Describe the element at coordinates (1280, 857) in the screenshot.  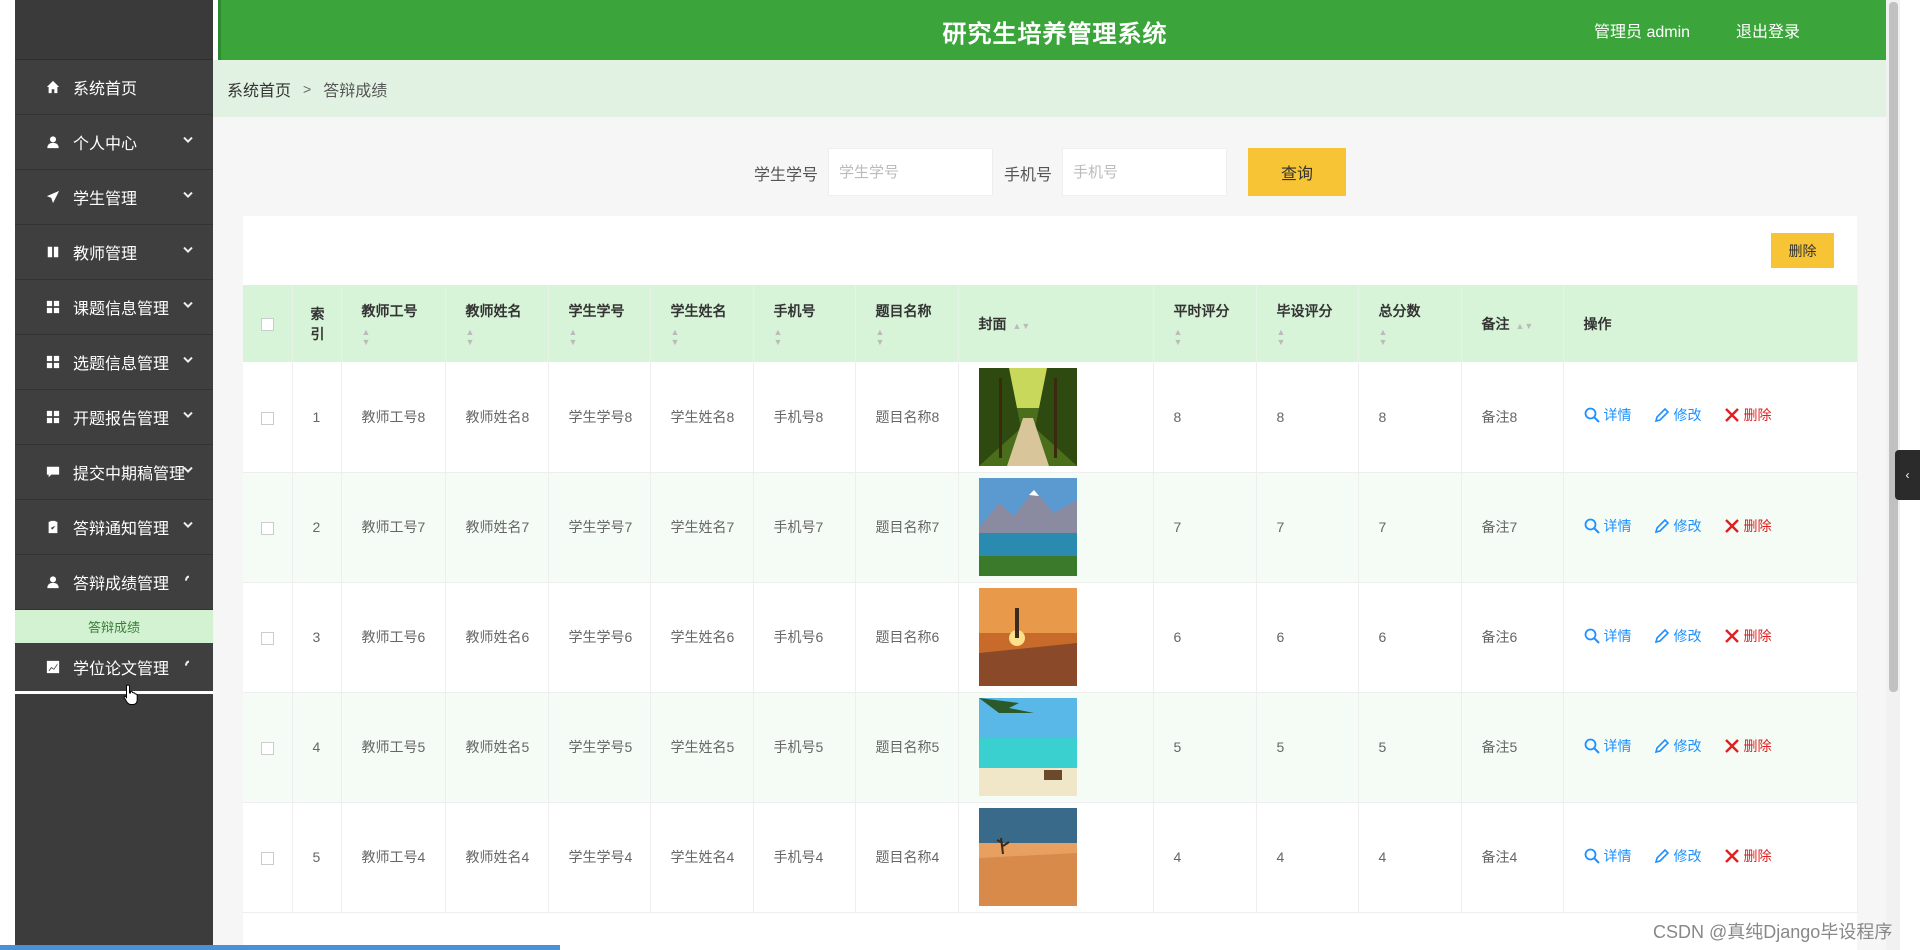
I see `cell-text: 4` at that location.